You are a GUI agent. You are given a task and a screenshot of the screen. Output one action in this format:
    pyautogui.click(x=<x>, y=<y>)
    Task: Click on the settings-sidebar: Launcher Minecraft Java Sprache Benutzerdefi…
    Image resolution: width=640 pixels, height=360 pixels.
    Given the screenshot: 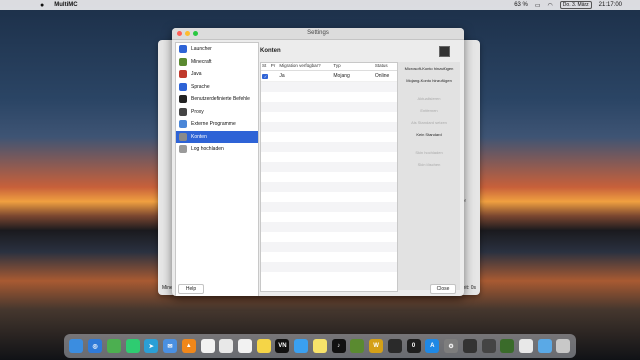 What is the action you would take?
    pyautogui.click(x=217, y=169)
    